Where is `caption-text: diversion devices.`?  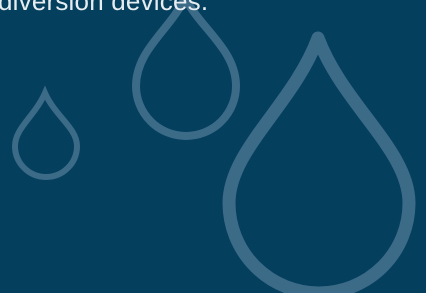 caption-text: diversion devices. is located at coordinates (104, 8).